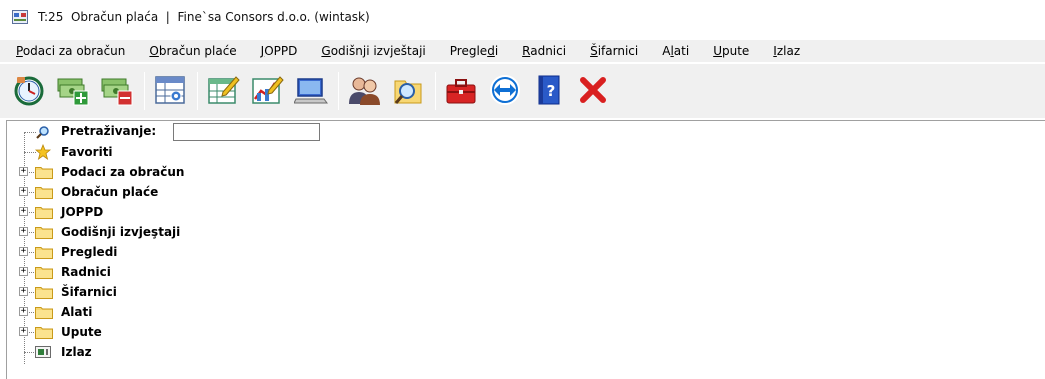  I want to click on menu-šifarnici: Šifarnici, so click(614, 51).